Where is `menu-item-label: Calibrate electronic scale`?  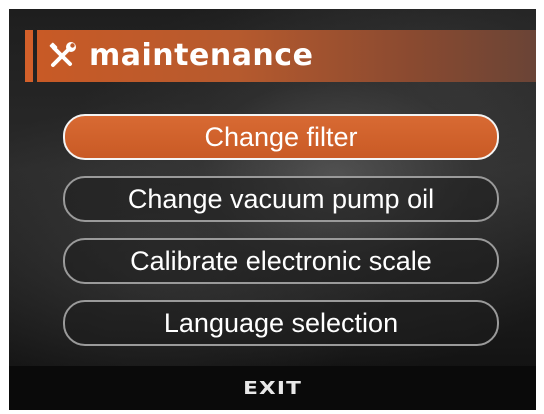
menu-item-label: Calibrate electronic scale is located at coordinates (281, 260).